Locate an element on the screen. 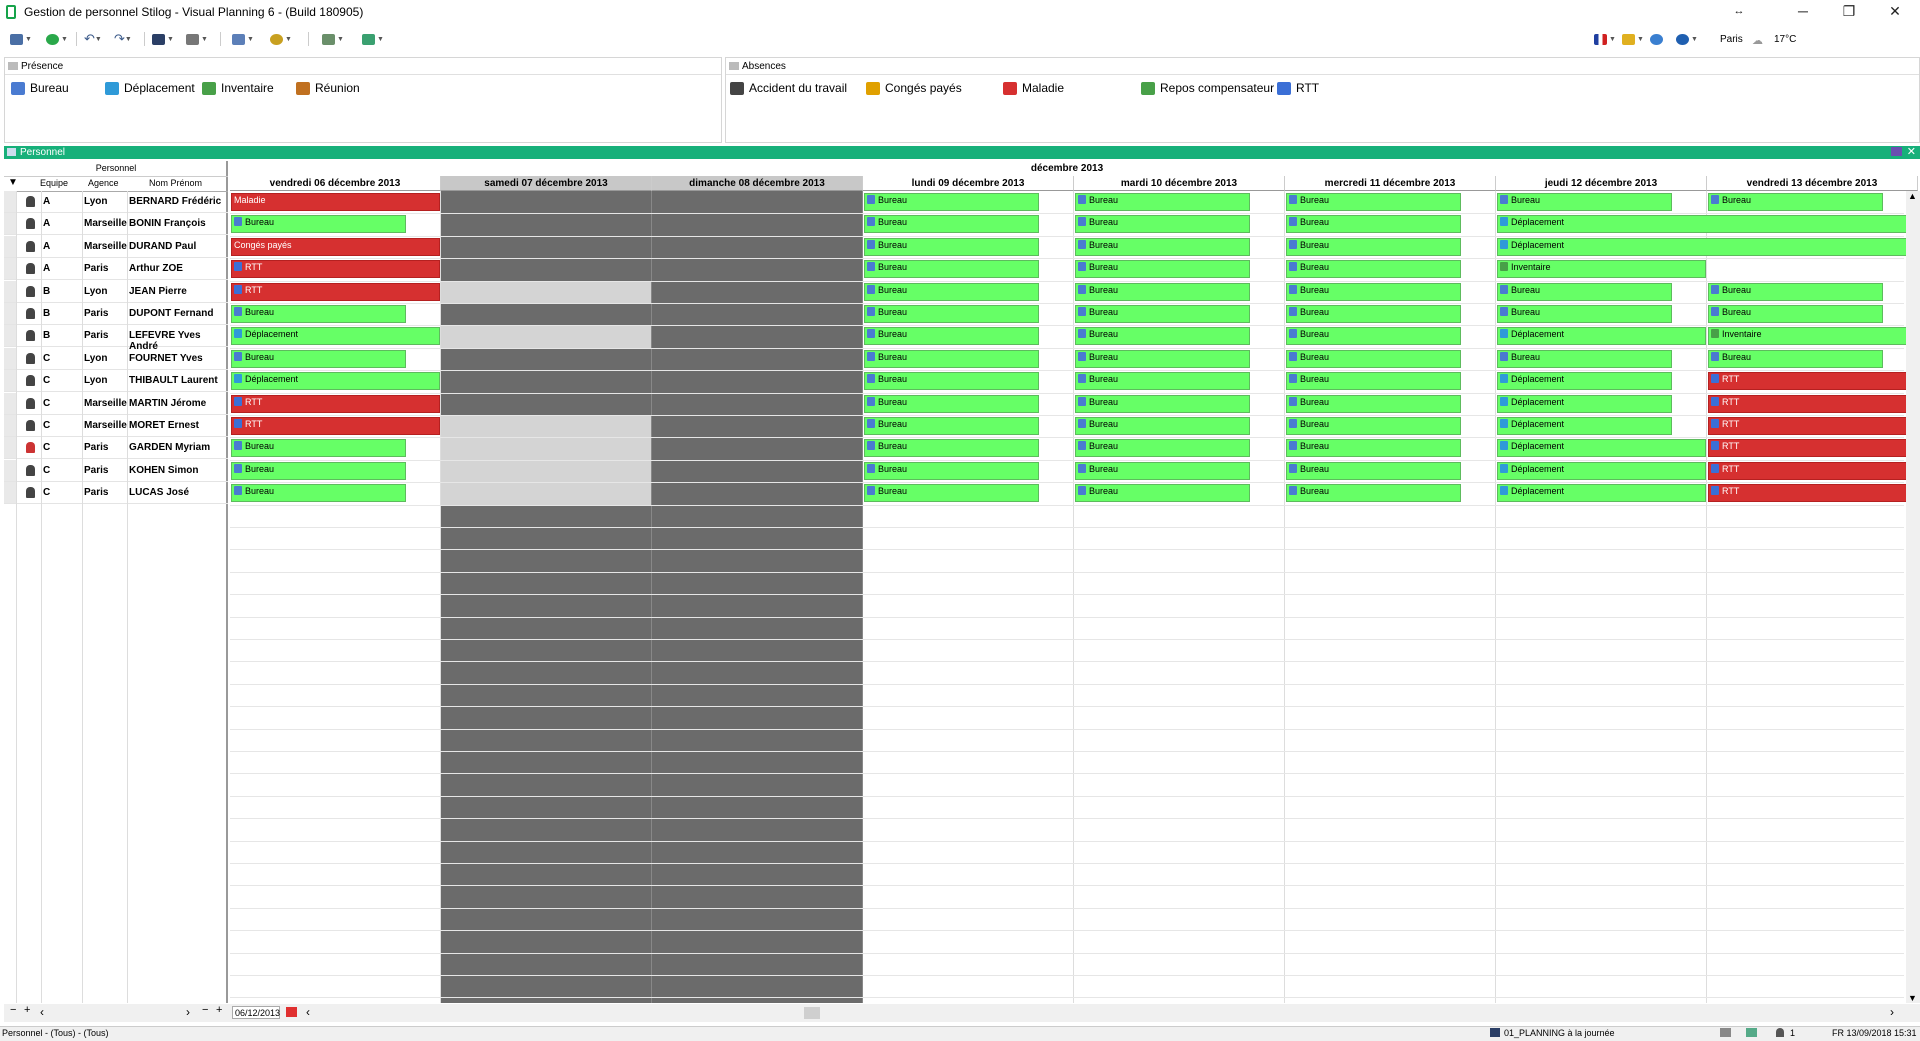 The height and width of the screenshot is (1041, 1920). redo-button: ↷ ▼ is located at coordinates (123, 39).